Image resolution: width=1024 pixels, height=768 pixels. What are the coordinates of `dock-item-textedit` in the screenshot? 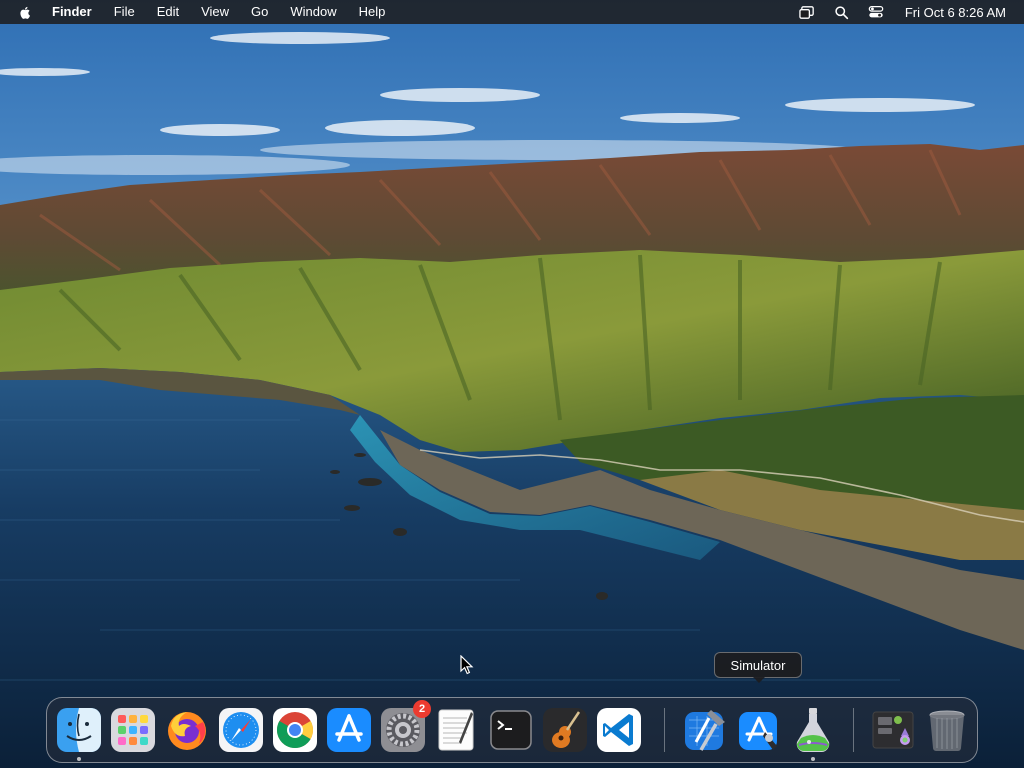 It's located at (457, 730).